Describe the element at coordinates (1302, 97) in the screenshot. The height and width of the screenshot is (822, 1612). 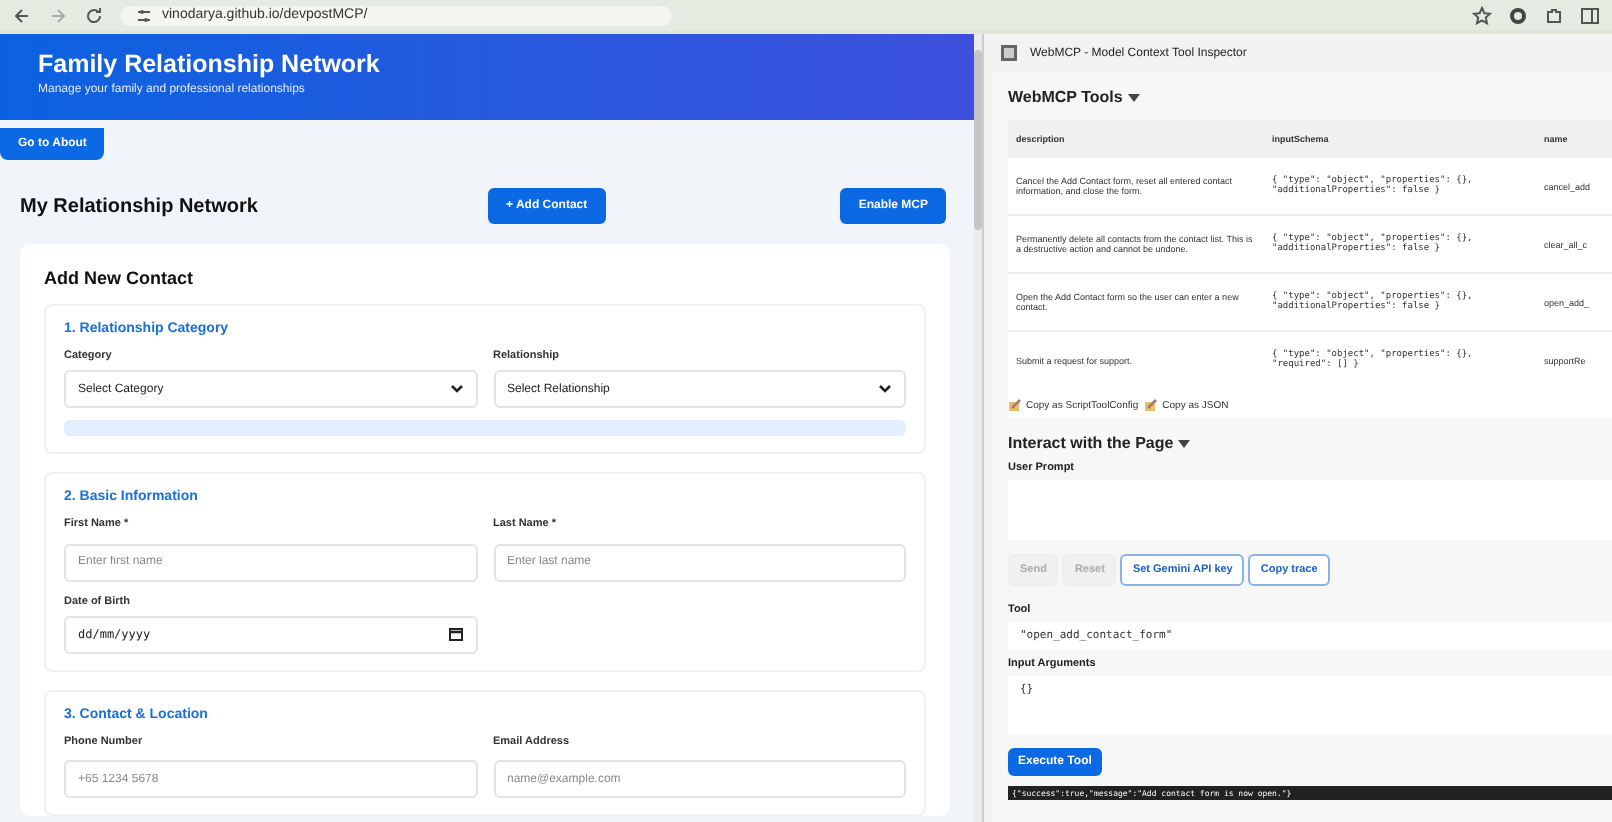
I see `tools-heading: WebMCP Tools` at that location.